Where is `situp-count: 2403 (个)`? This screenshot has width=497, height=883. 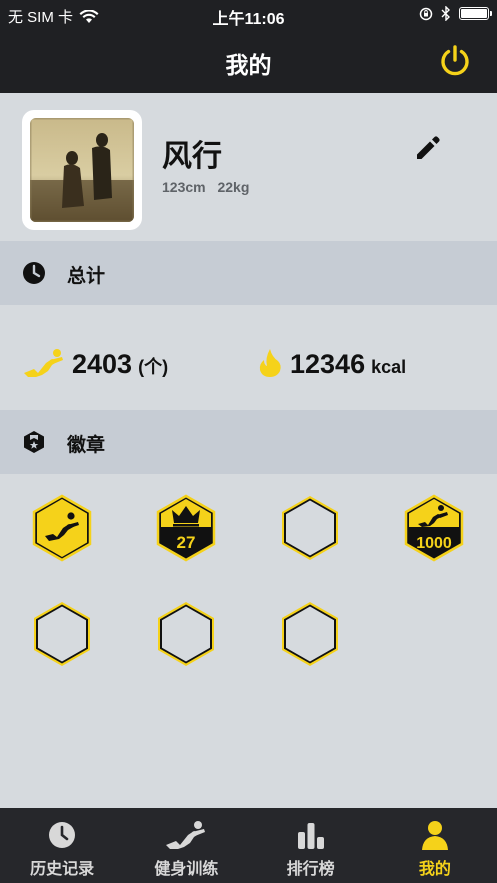
situp-count: 2403 (个) is located at coordinates (95, 360).